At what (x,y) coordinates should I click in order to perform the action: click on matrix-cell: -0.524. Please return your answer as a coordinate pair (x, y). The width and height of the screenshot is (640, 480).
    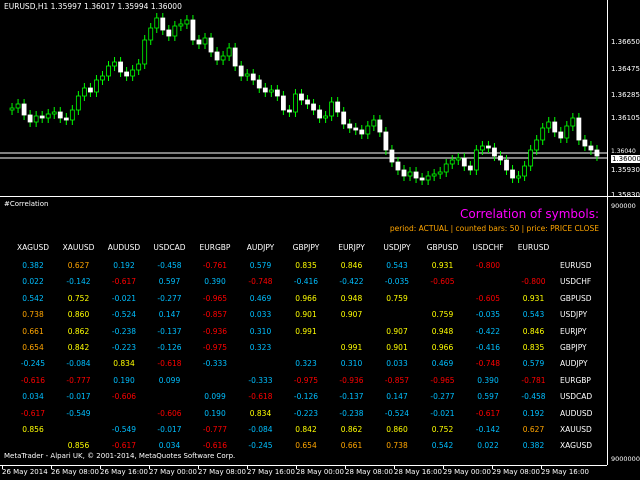
    Looking at the image, I should click on (397, 413).